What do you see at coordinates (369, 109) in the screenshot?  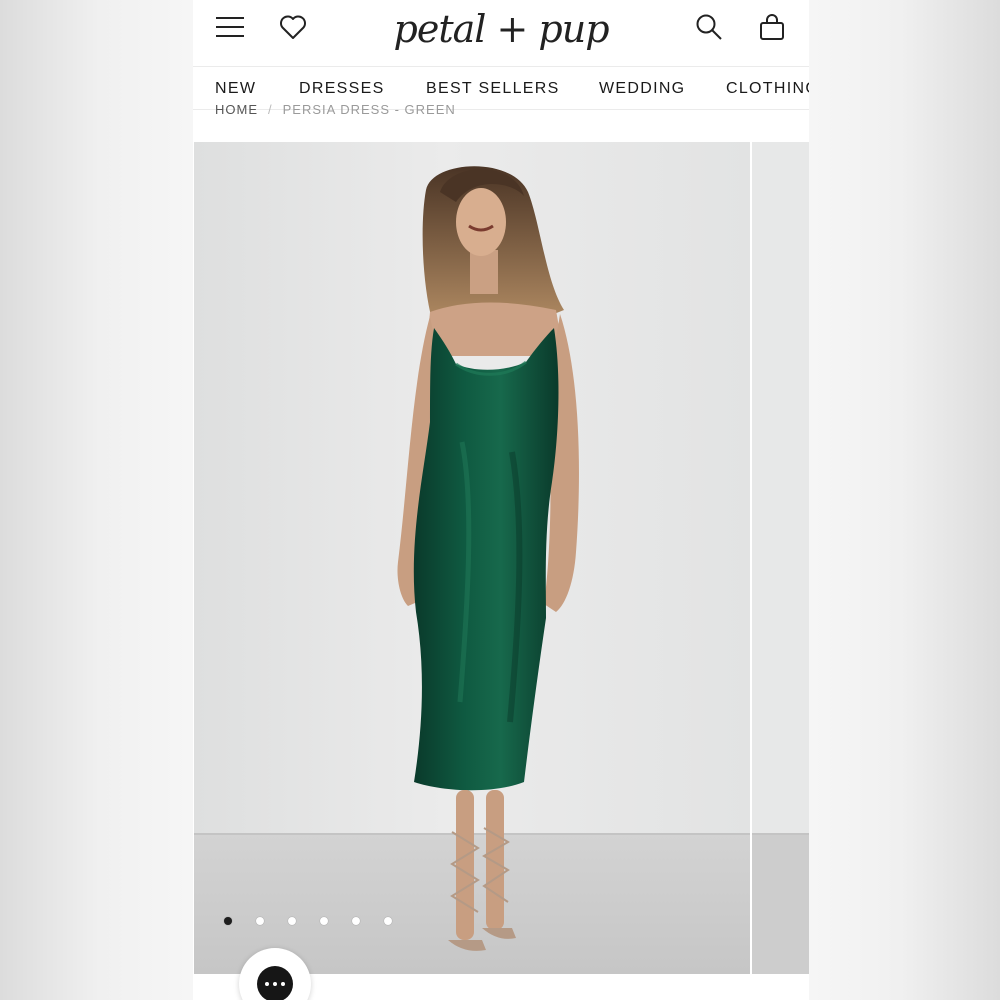 I see `breadcrumb-current: PERSIA DRESS - GREEN` at bounding box center [369, 109].